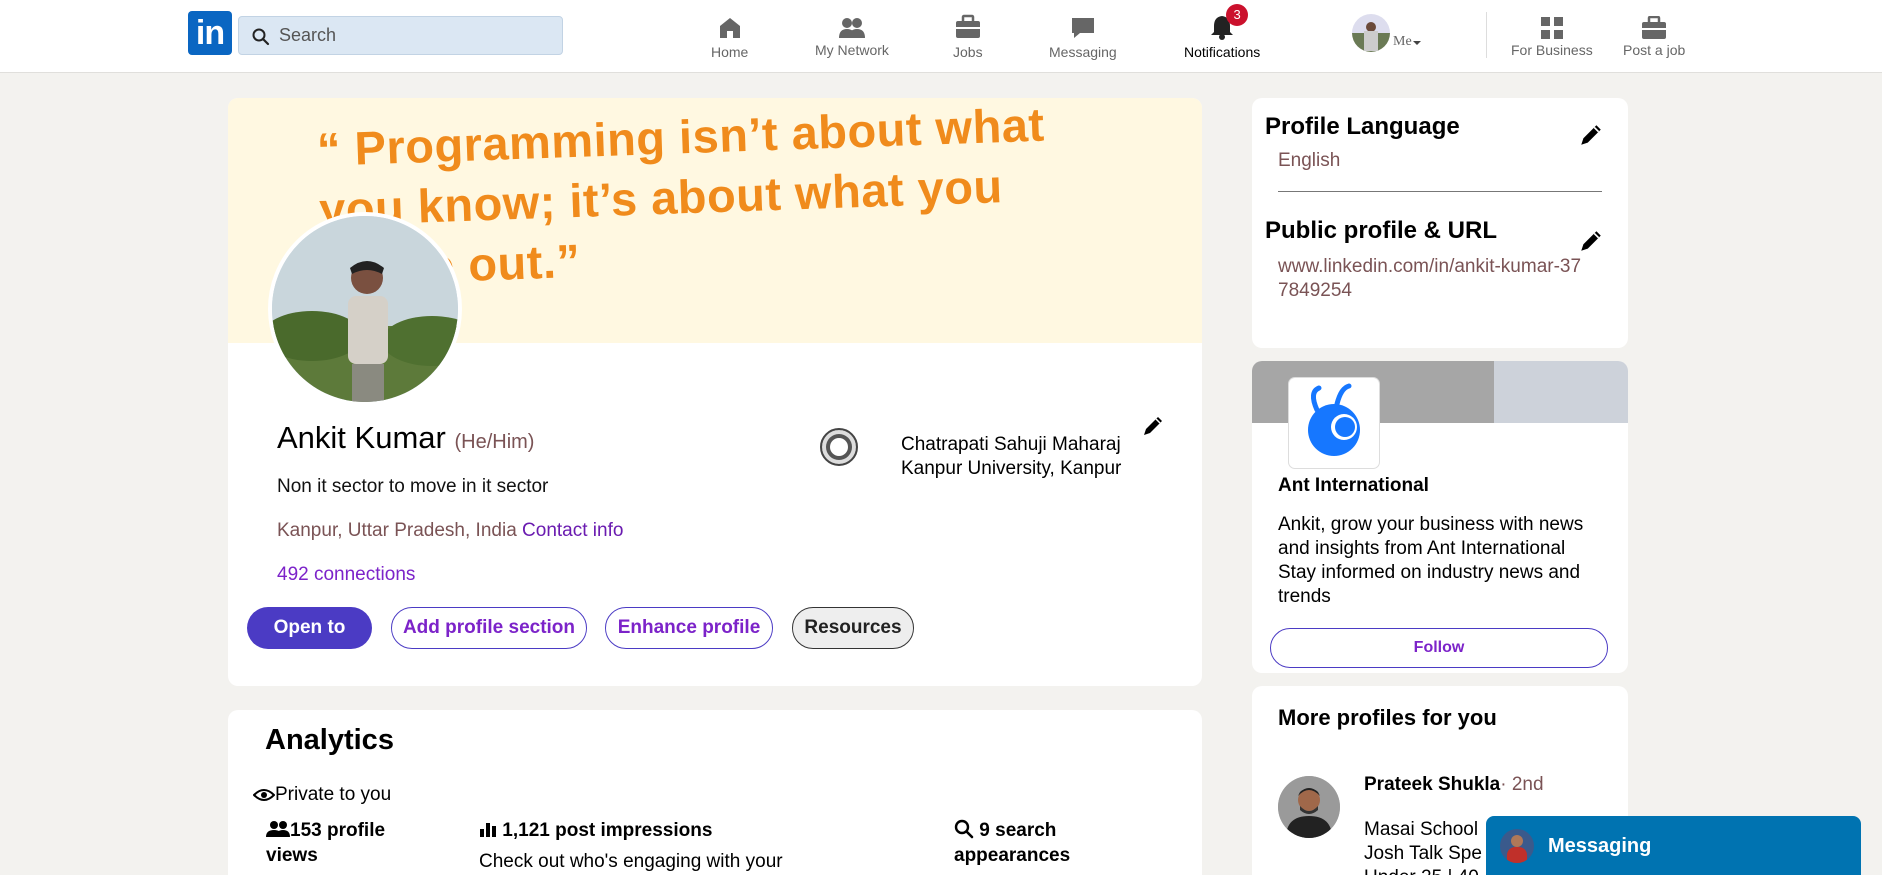 The height and width of the screenshot is (875, 1882). Describe the element at coordinates (572, 530) in the screenshot. I see `contact-info-link: Contact info` at that location.